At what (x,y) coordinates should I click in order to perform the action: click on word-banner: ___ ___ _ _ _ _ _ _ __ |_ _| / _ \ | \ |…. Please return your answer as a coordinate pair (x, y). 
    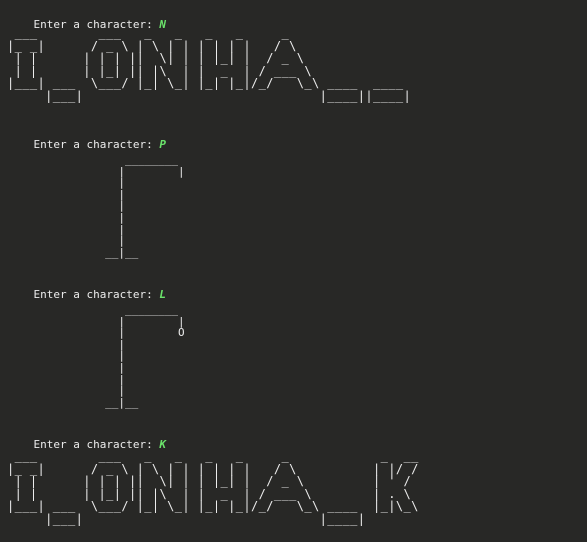
    Looking at the image, I should click on (213, 487).